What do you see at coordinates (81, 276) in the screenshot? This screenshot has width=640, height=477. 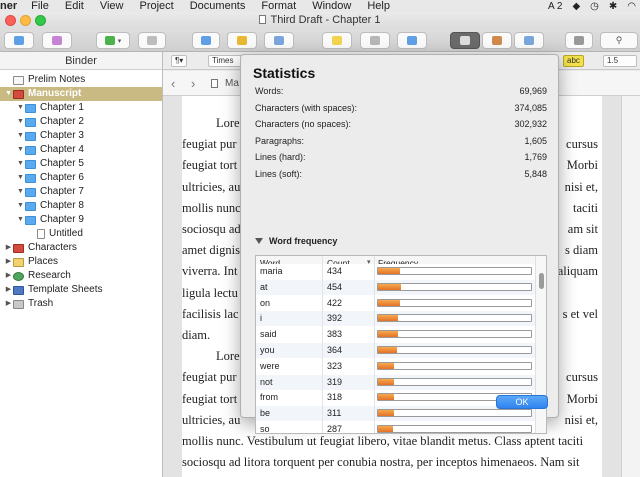 I see `binder-item: ▶ Research` at bounding box center [81, 276].